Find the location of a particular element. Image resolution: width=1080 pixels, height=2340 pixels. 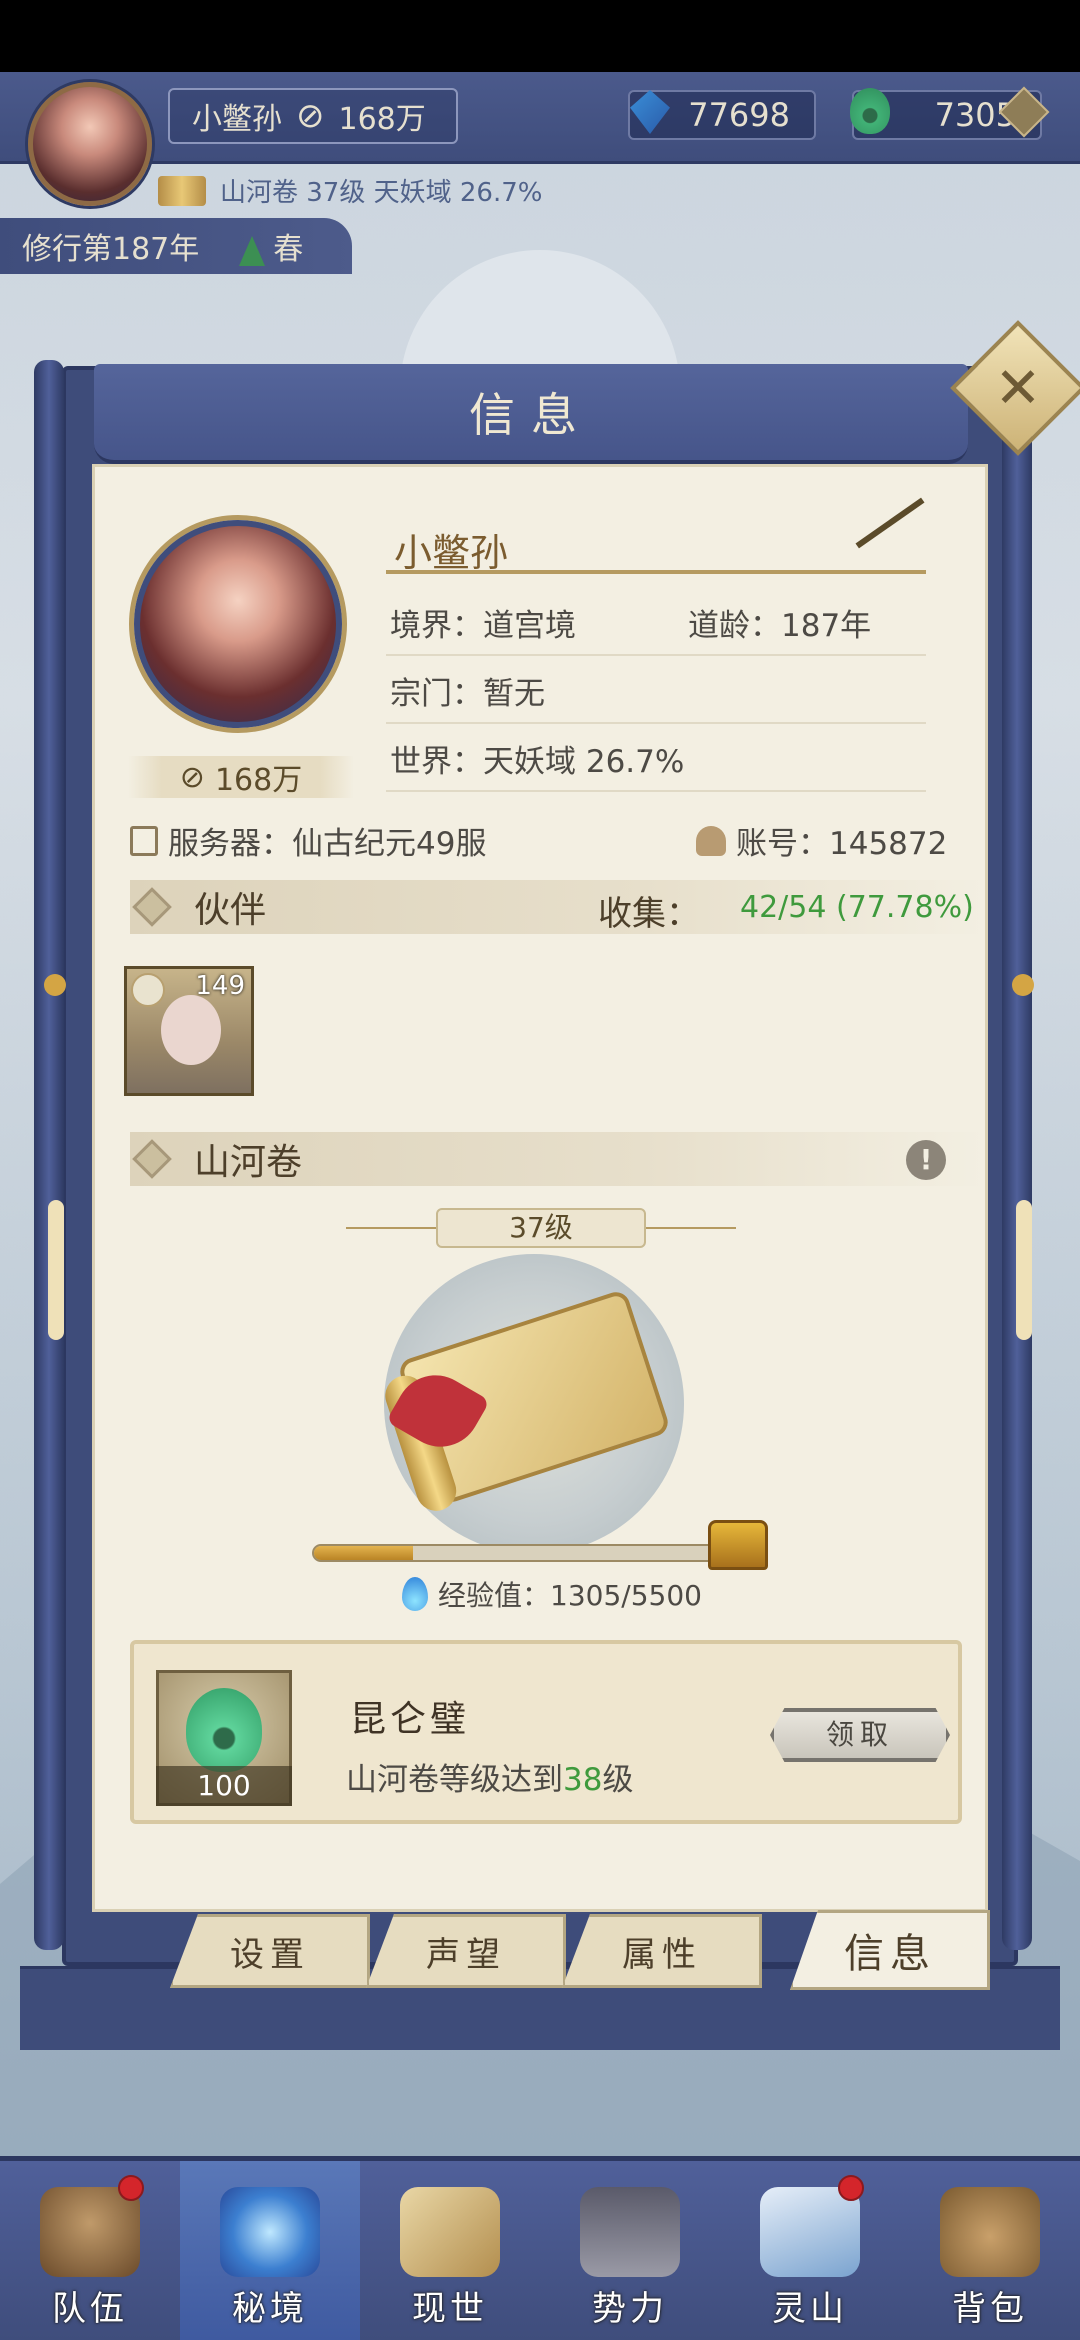

partners-title: 伙伴 is located at coordinates (230, 910).